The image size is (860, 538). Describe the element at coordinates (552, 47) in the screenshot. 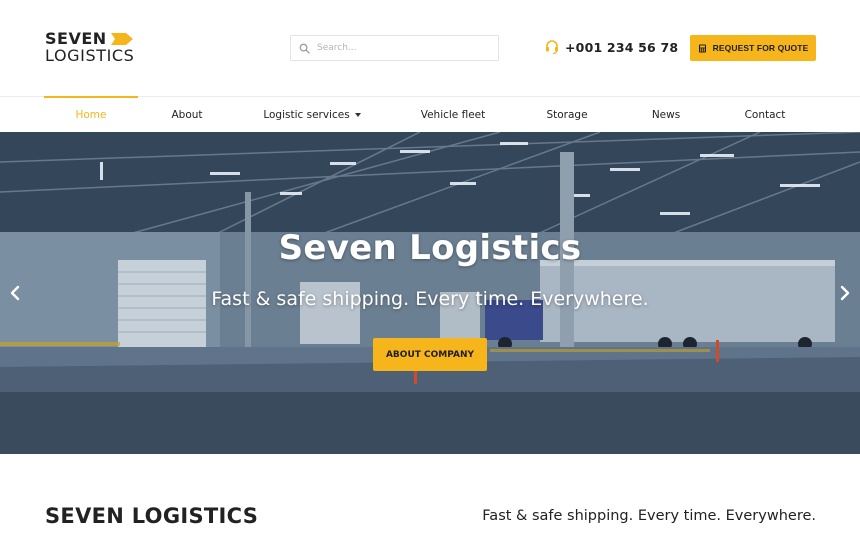

I see `headset-icon` at that location.